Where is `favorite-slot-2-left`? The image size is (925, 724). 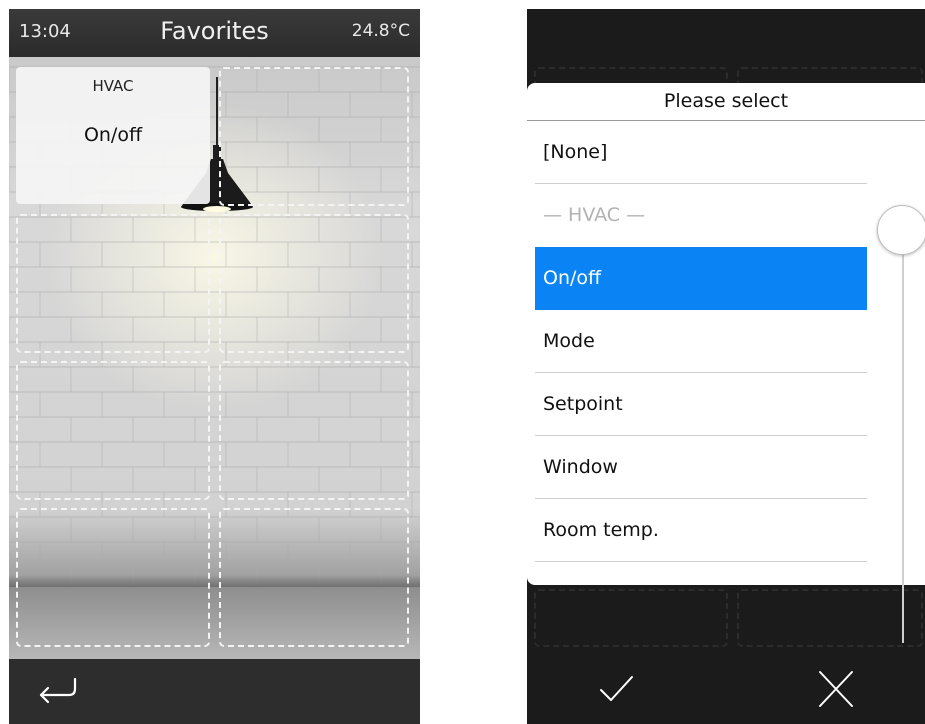
favorite-slot-2-left is located at coordinates (113, 283).